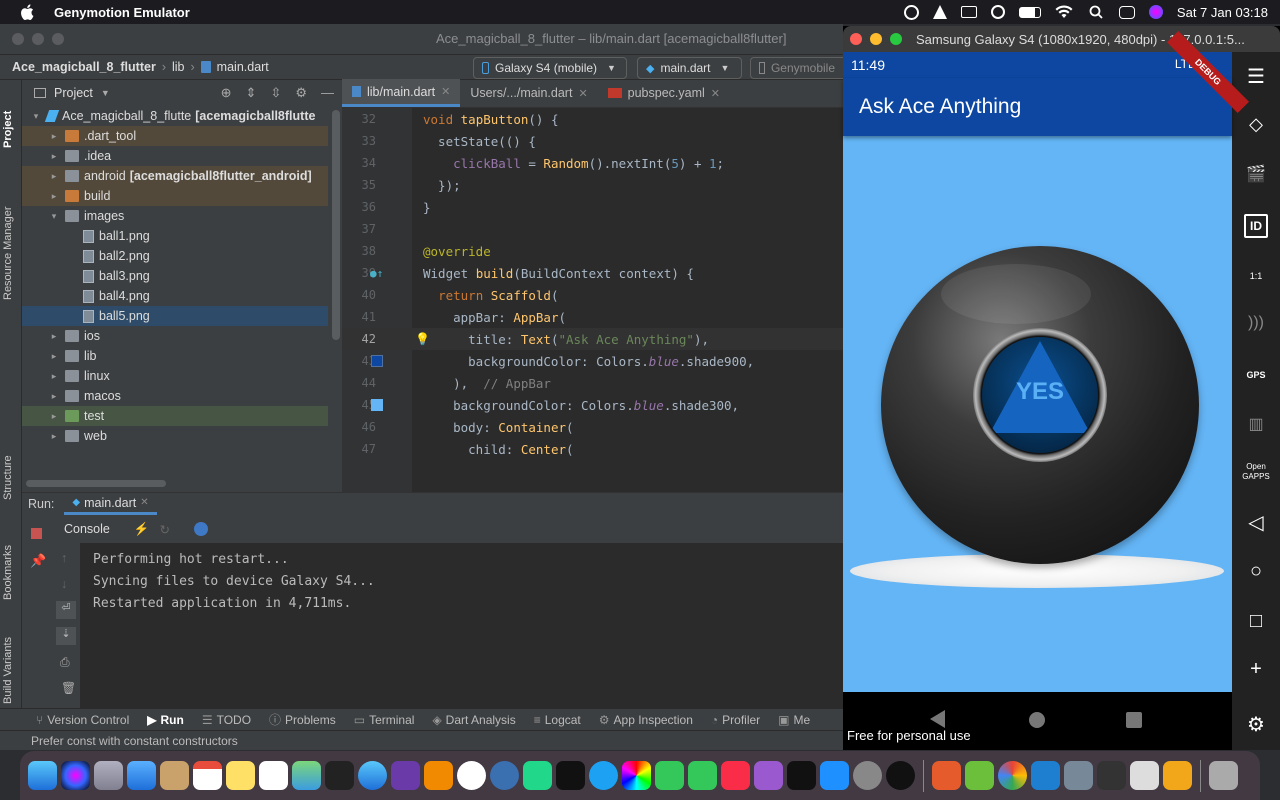 The width and height of the screenshot is (1280, 800). I want to click on build-variants-tool-tab: Build Variants, so click(8, 670).